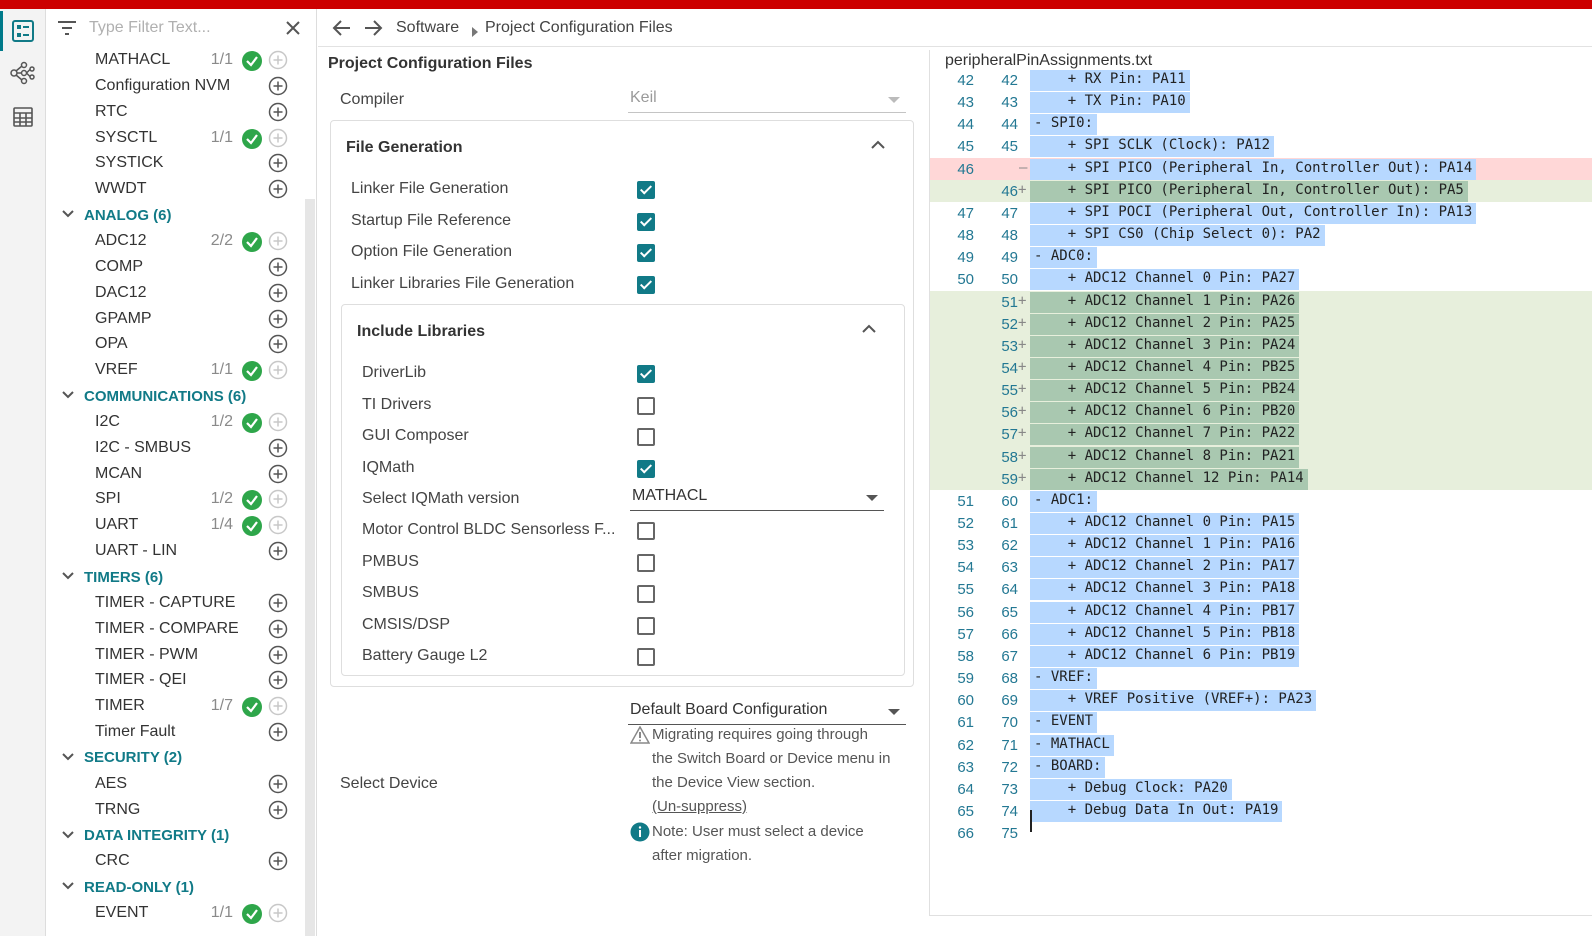  What do you see at coordinates (175, 499) in the screenshot?
I see `tree-item: SPI 1/2` at bounding box center [175, 499].